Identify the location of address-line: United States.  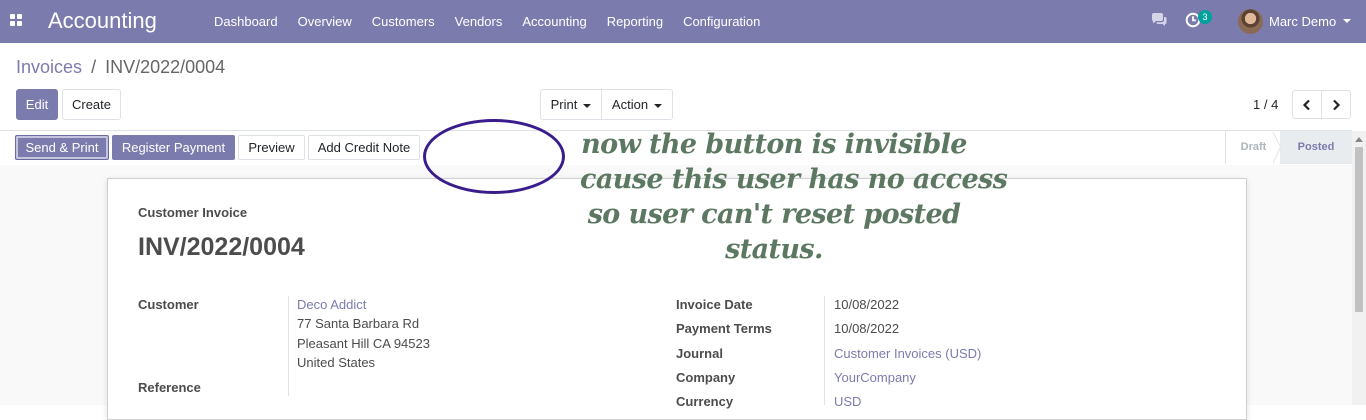
(336, 362).